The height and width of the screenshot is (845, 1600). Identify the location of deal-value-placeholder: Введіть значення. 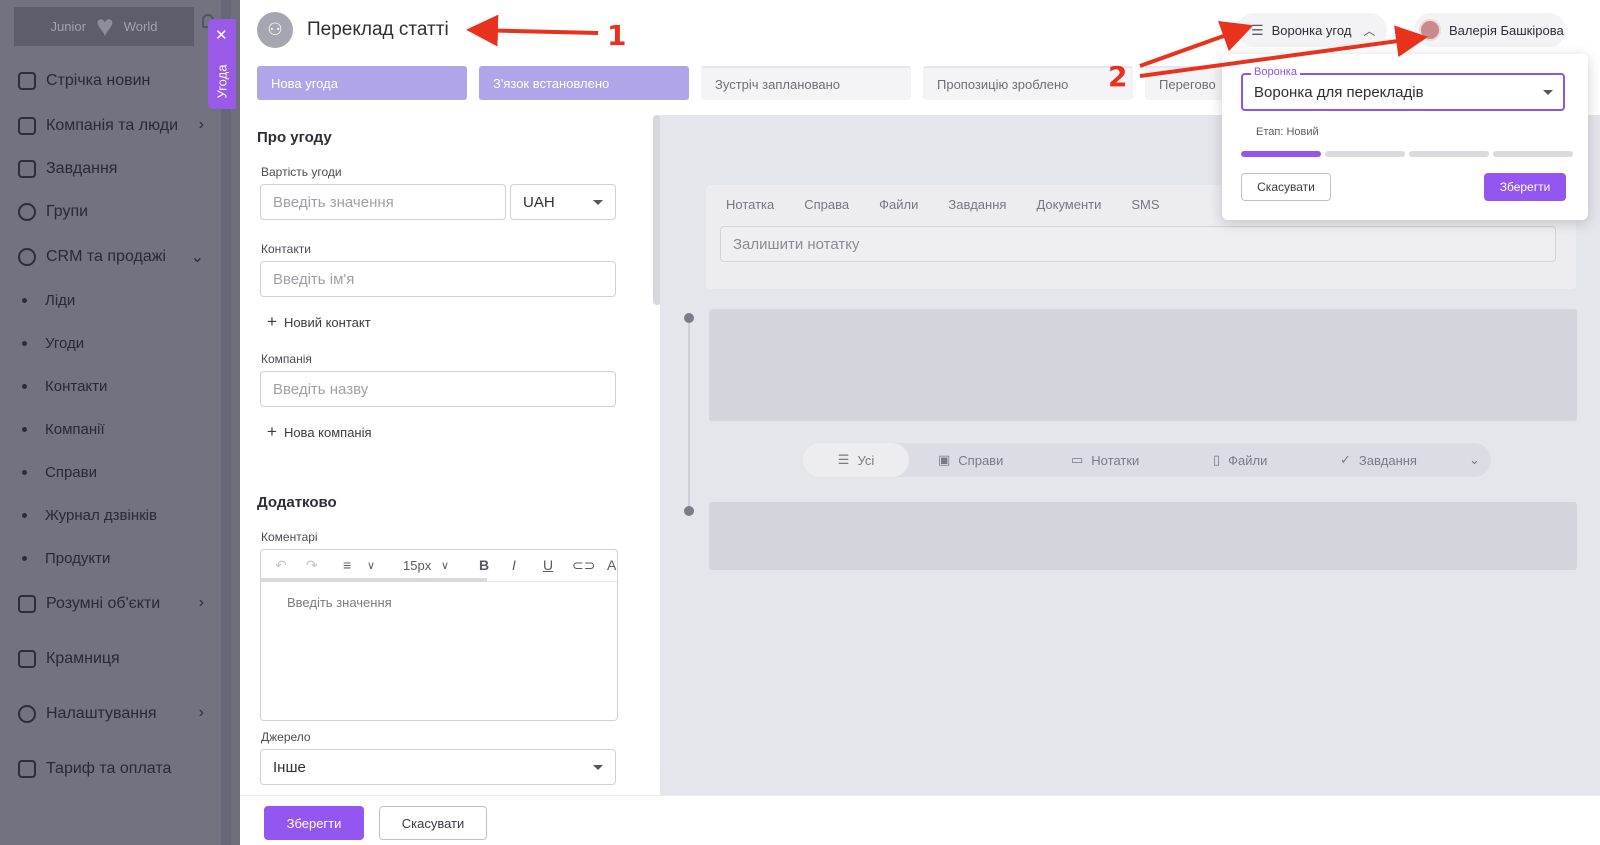
(333, 202).